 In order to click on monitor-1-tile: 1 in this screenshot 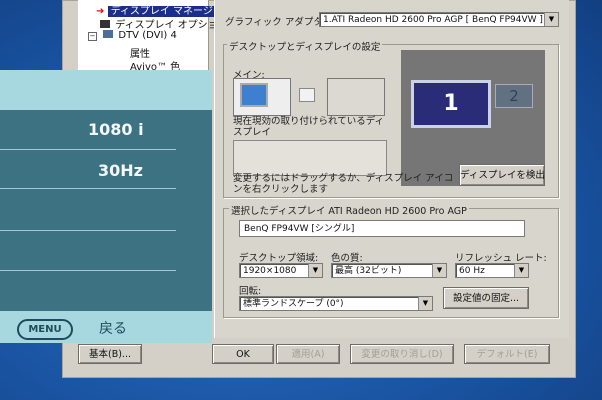, I will do `click(451, 104)`.